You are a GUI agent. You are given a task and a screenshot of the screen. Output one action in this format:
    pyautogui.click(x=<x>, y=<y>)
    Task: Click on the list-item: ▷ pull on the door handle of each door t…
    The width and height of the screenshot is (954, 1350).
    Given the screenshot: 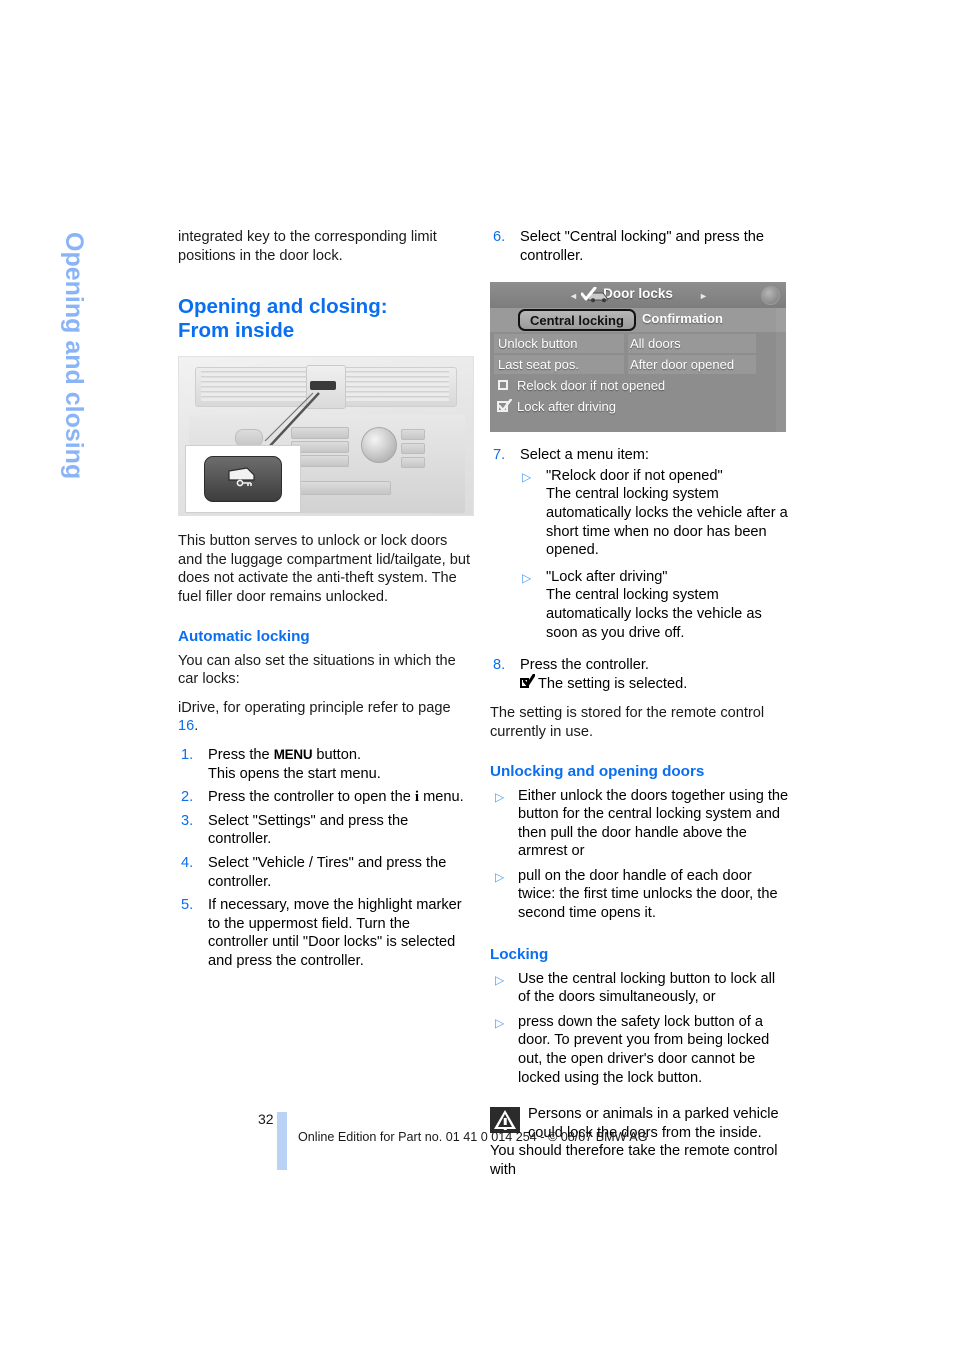 What is the action you would take?
    pyautogui.click(x=640, y=895)
    